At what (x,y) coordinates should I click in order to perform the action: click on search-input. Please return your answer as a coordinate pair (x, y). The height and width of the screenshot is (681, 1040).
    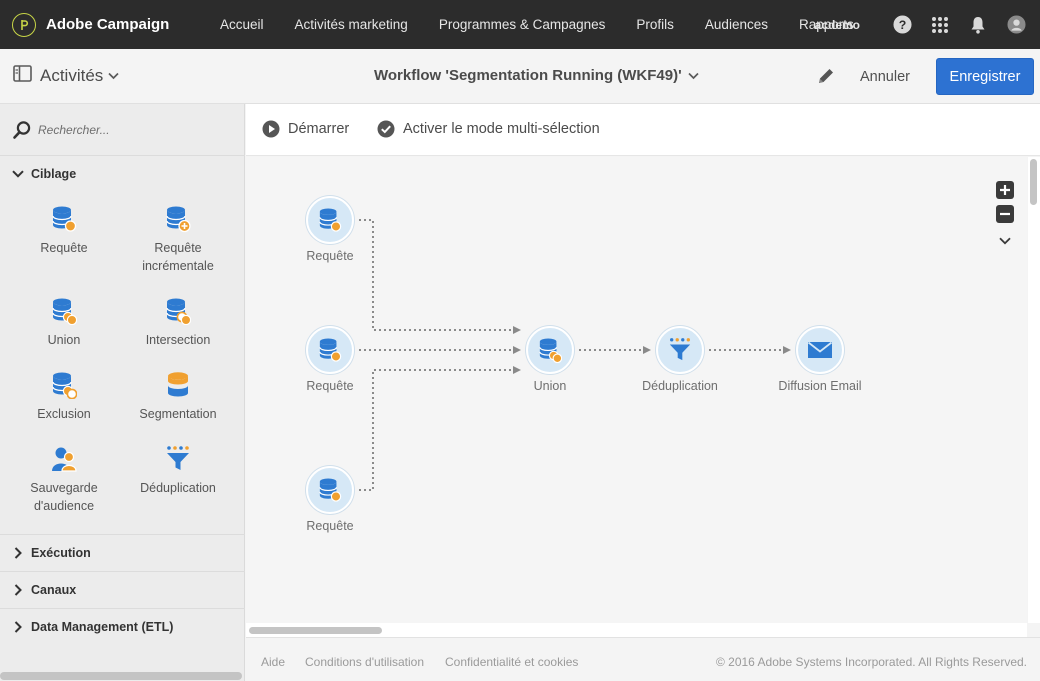
    Looking at the image, I should click on (133, 130).